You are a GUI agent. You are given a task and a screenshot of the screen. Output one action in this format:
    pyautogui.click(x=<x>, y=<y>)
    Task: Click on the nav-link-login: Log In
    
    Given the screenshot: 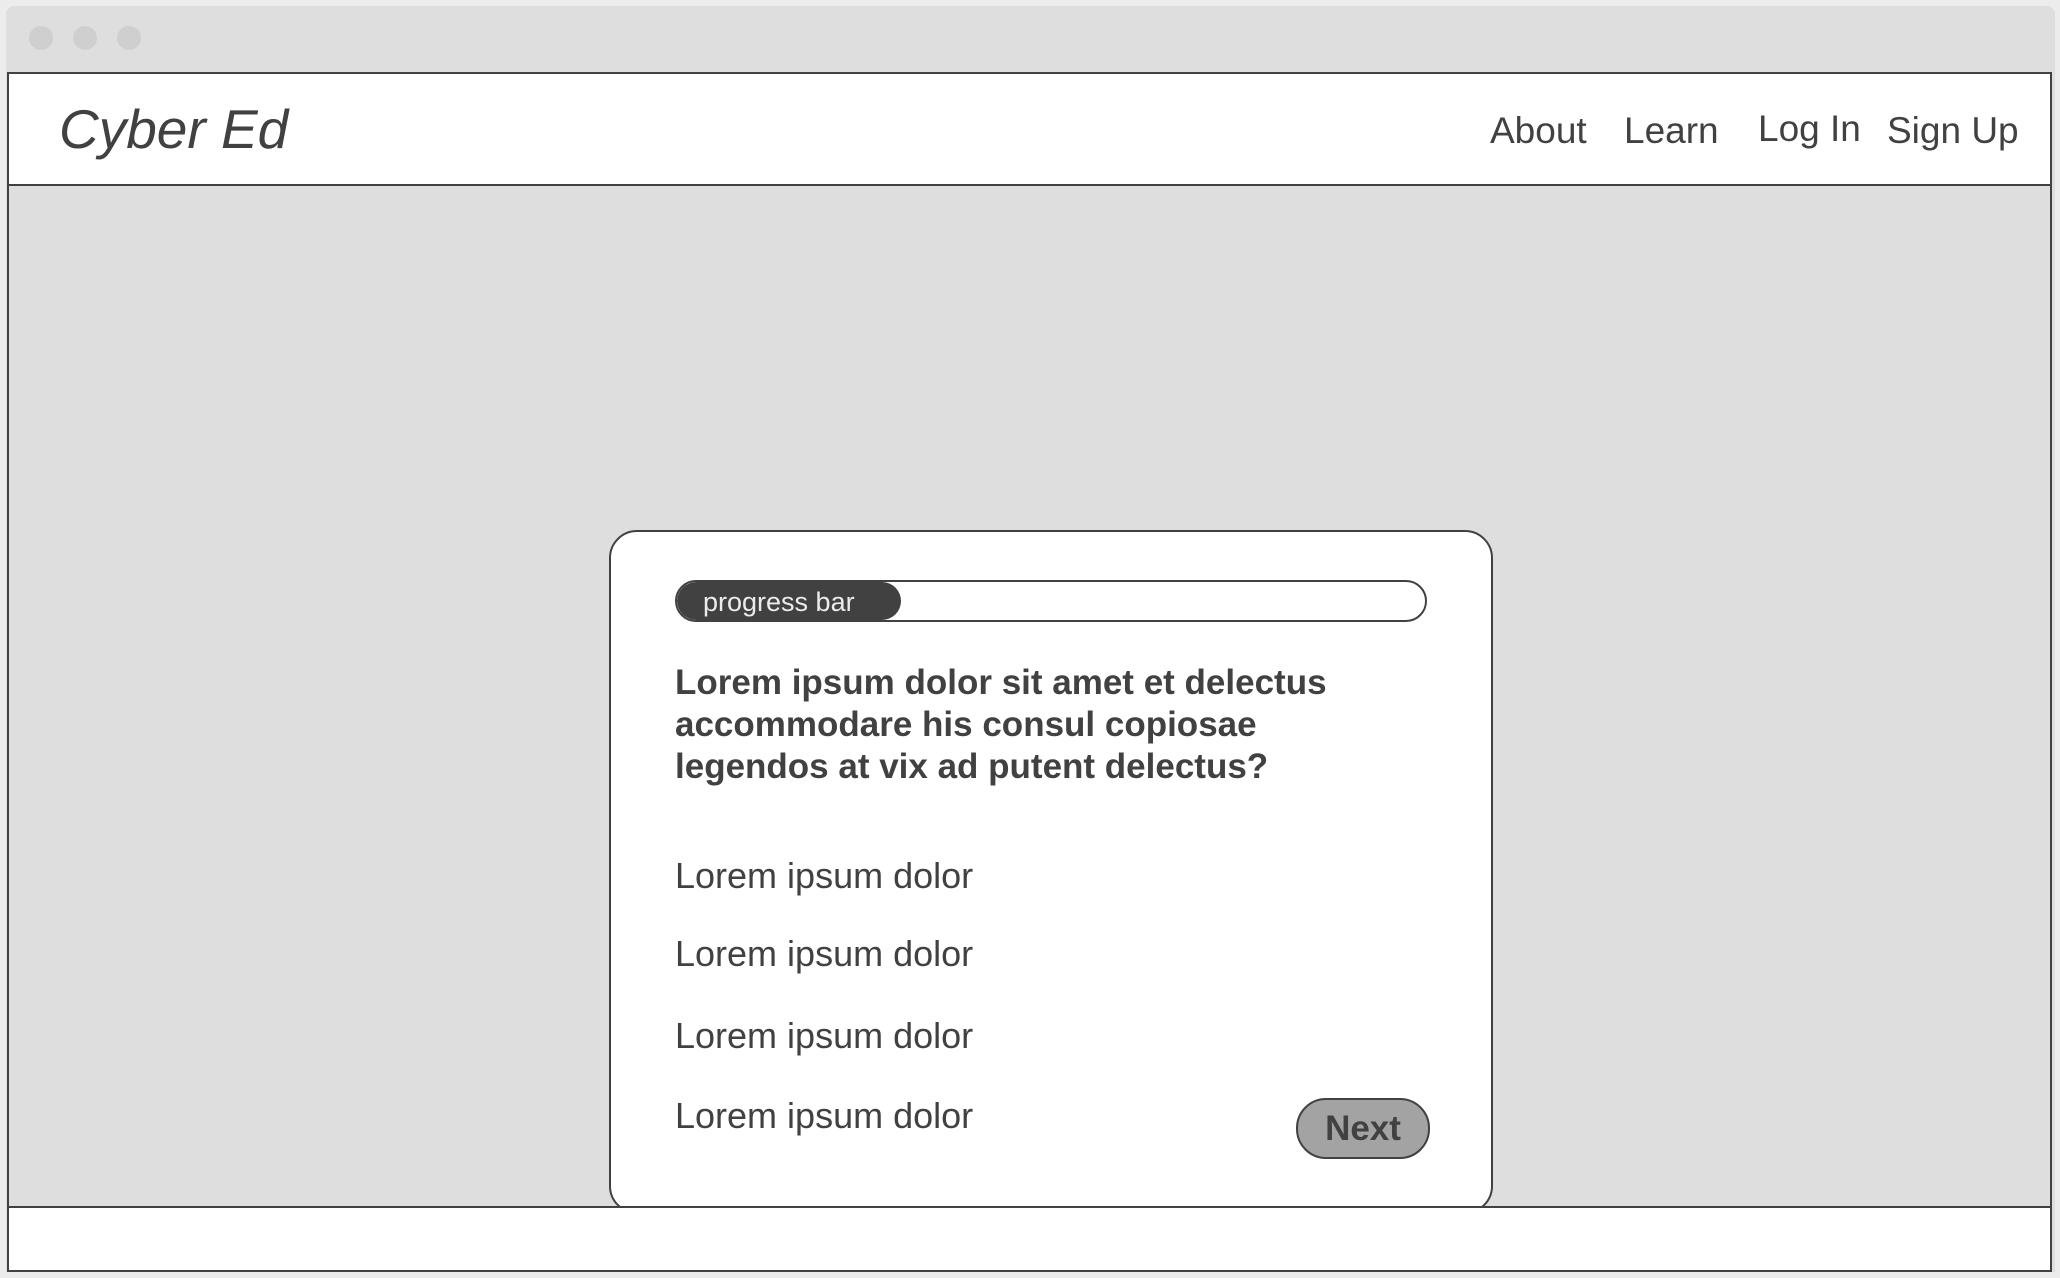 What is the action you would take?
    pyautogui.click(x=1809, y=128)
    